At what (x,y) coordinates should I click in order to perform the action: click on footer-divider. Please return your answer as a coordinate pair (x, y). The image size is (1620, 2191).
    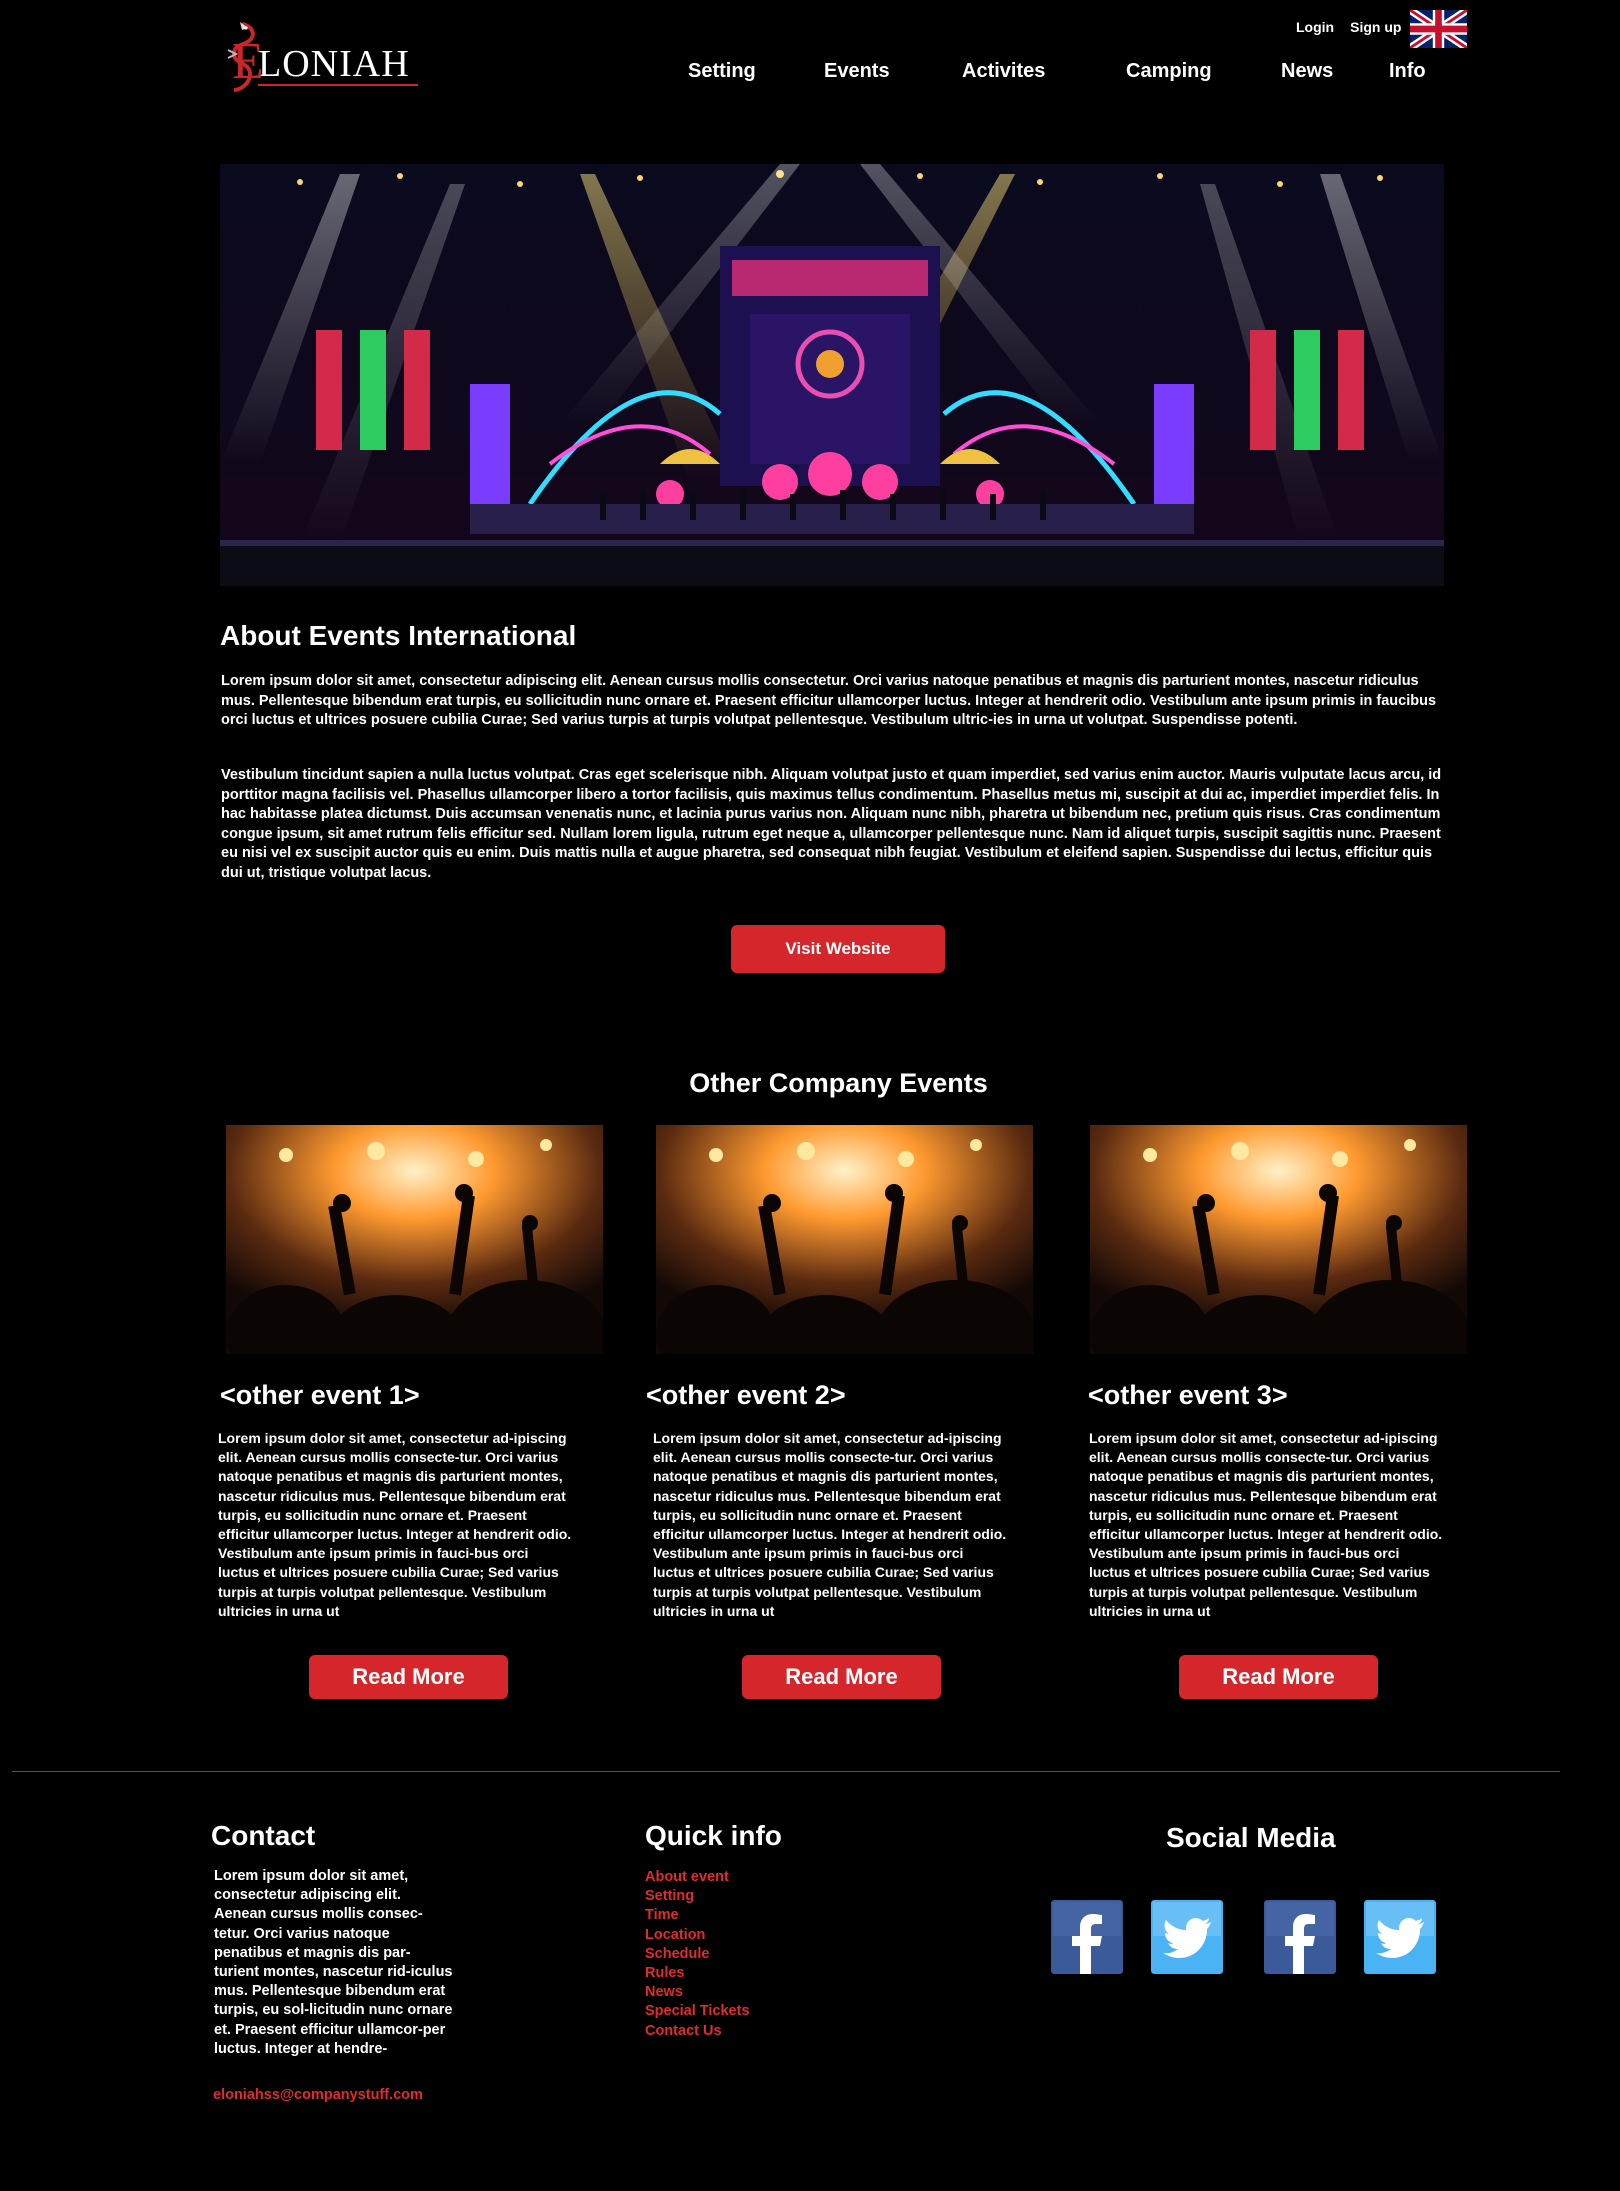
    Looking at the image, I should click on (786, 1771).